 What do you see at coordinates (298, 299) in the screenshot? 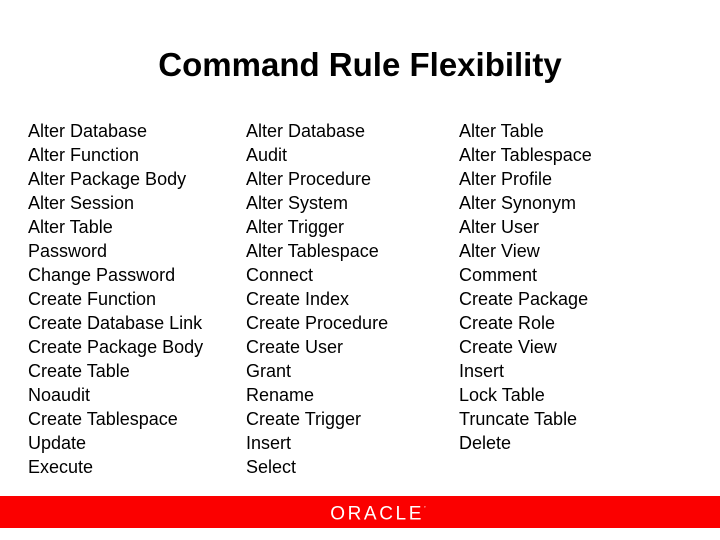
I see `list-item: Create Index` at bounding box center [298, 299].